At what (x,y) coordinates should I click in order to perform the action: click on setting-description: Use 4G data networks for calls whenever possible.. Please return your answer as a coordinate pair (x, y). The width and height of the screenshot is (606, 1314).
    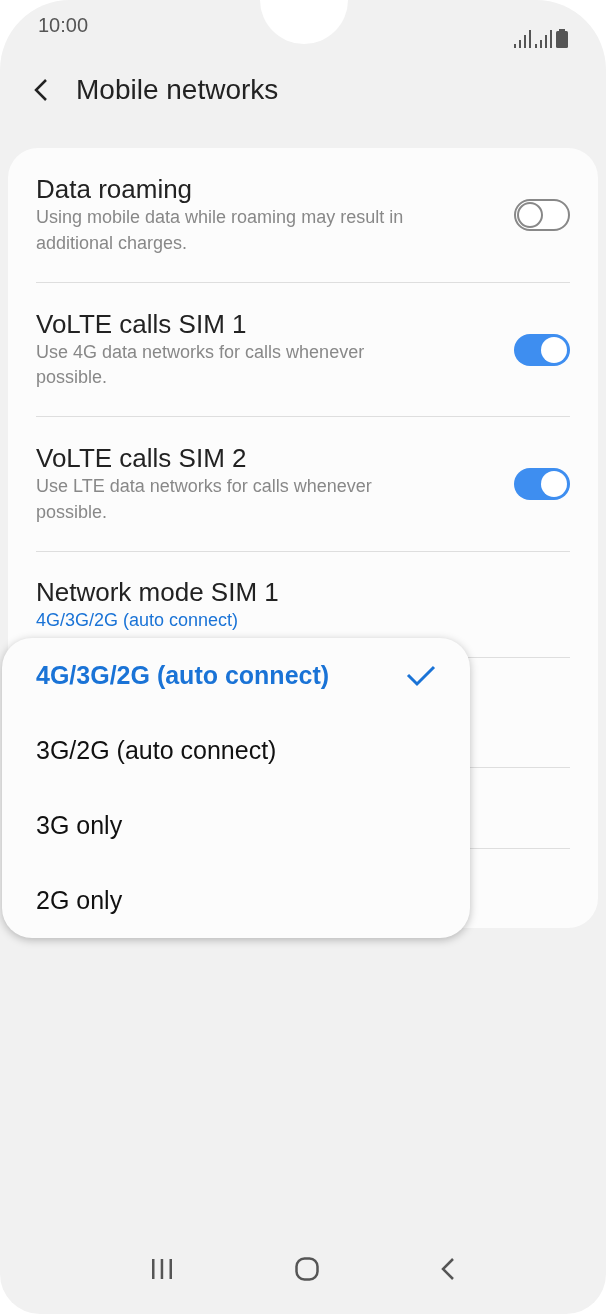
    Looking at the image, I should click on (201, 365).